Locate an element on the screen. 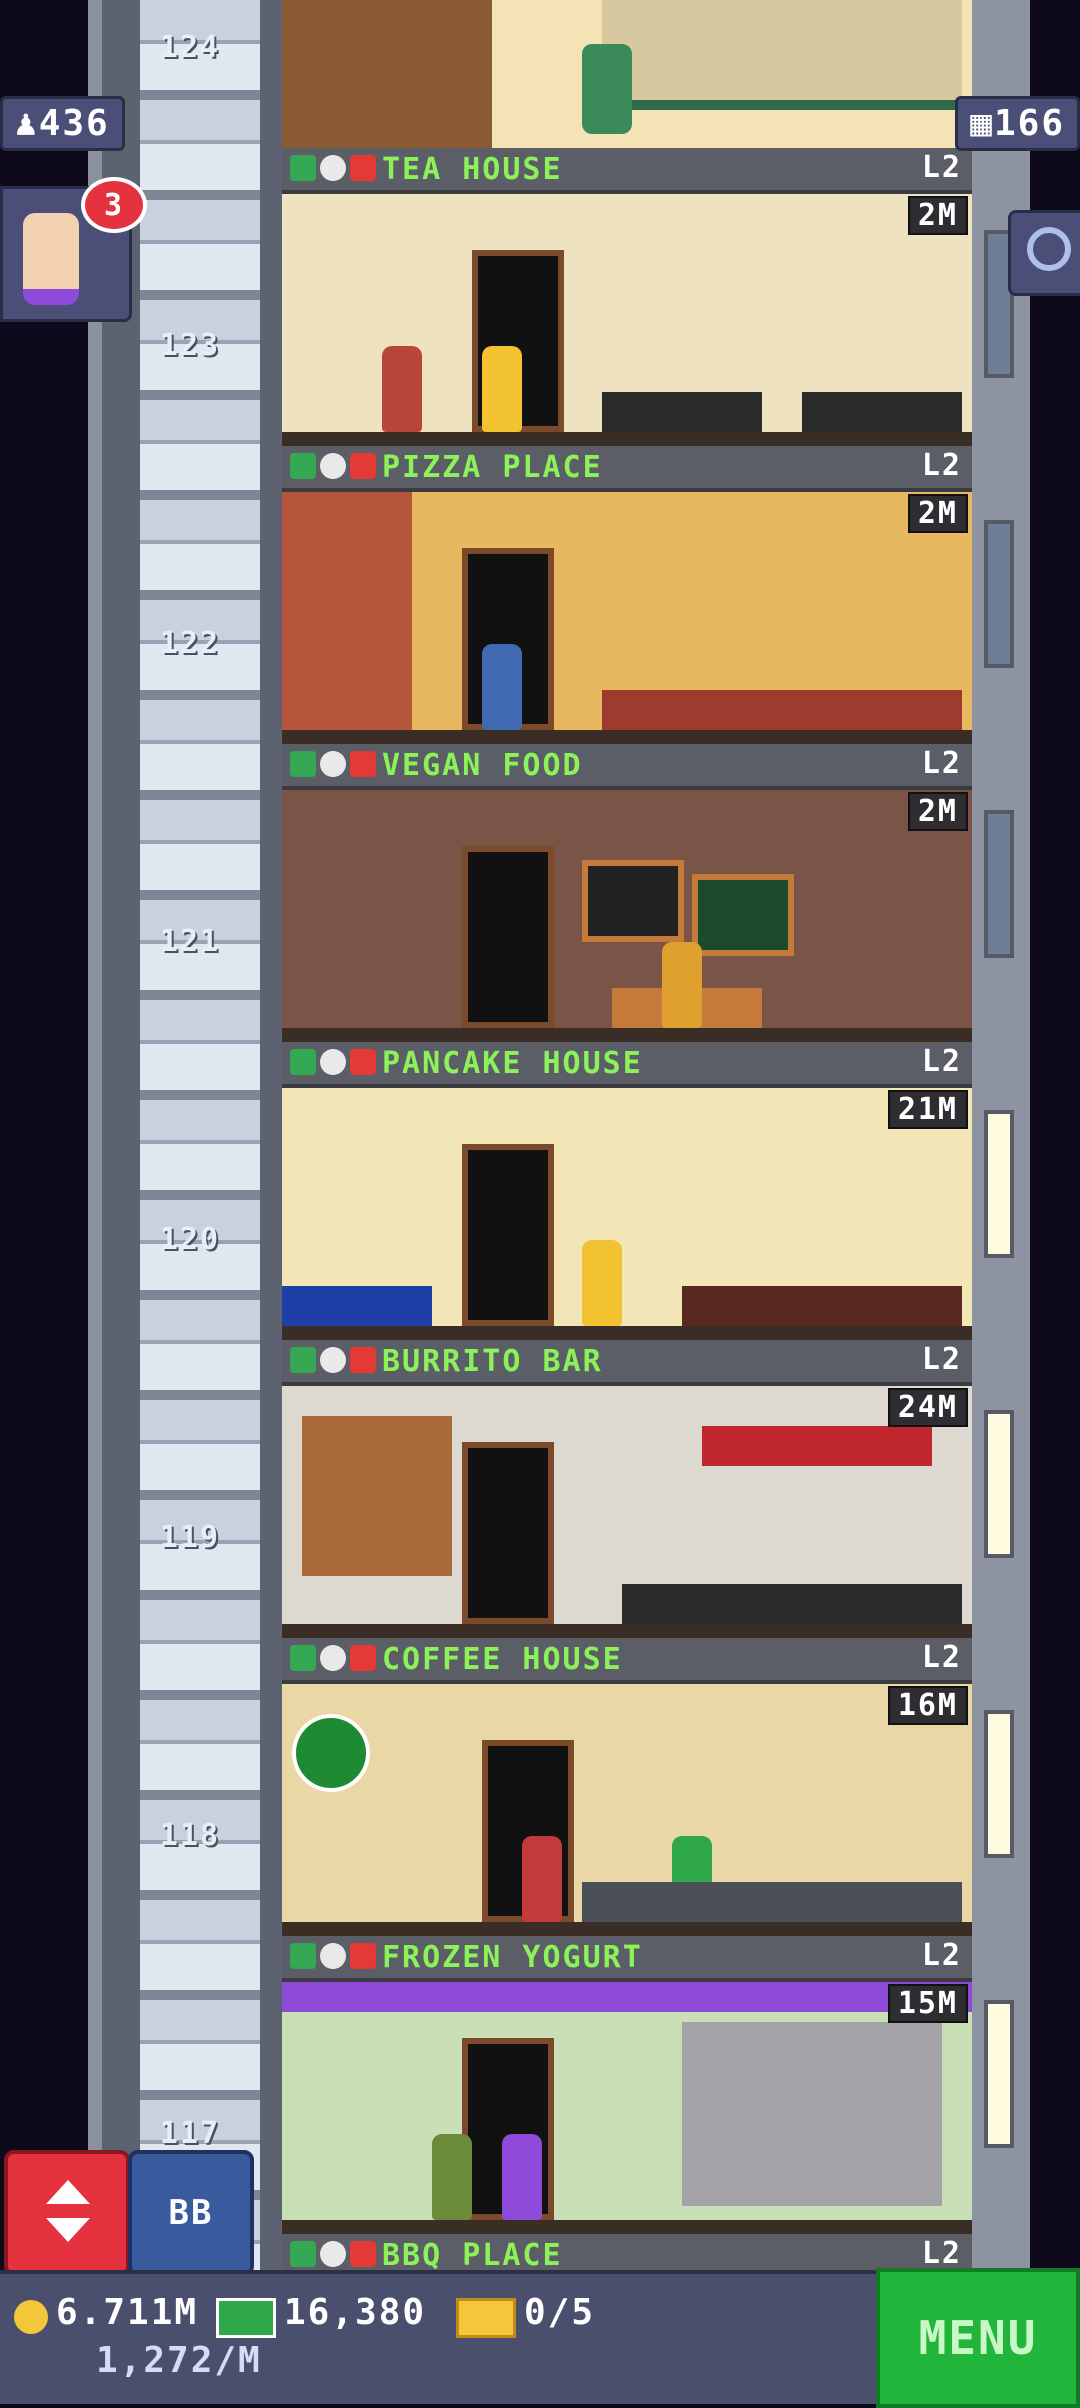  floor-pizza-place: PIZZA PLACE L2 2M is located at coordinates (627, 595).